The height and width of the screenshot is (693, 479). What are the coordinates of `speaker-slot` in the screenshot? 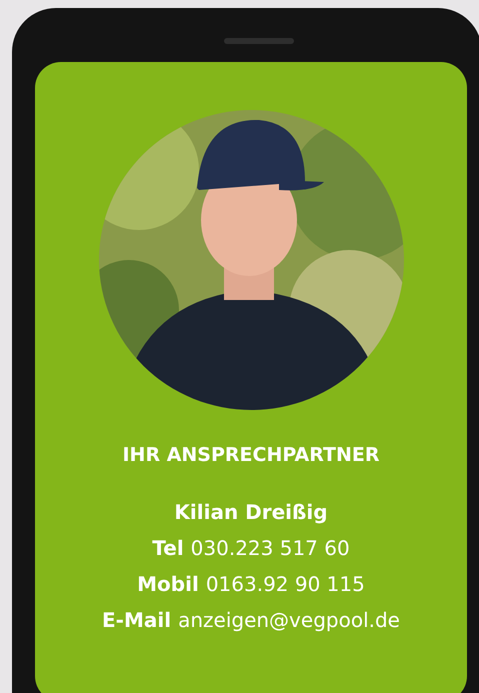 It's located at (259, 41).